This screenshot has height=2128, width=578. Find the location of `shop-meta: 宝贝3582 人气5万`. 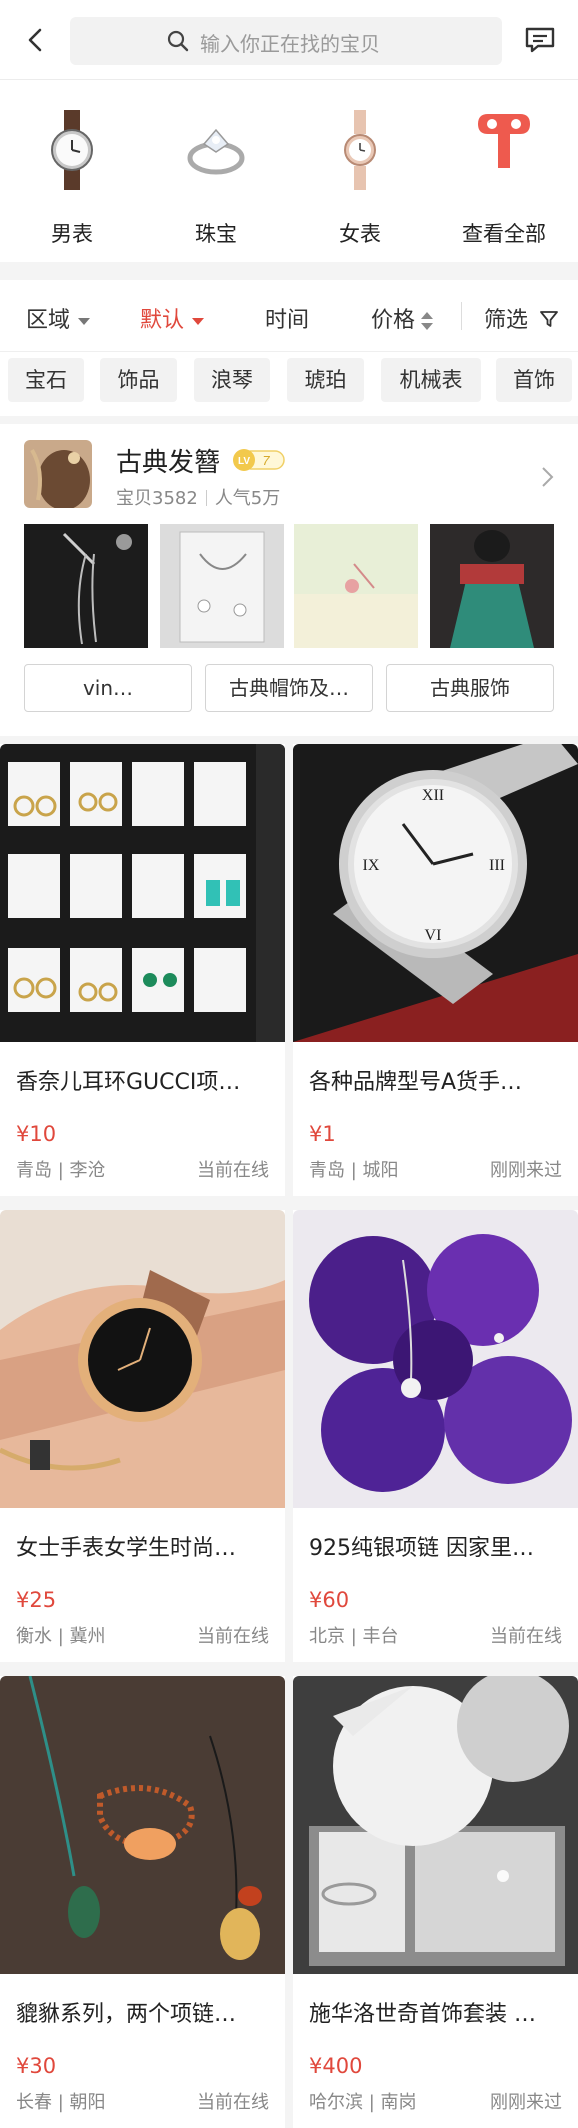

shop-meta: 宝贝3582 人气5万 is located at coordinates (198, 497).